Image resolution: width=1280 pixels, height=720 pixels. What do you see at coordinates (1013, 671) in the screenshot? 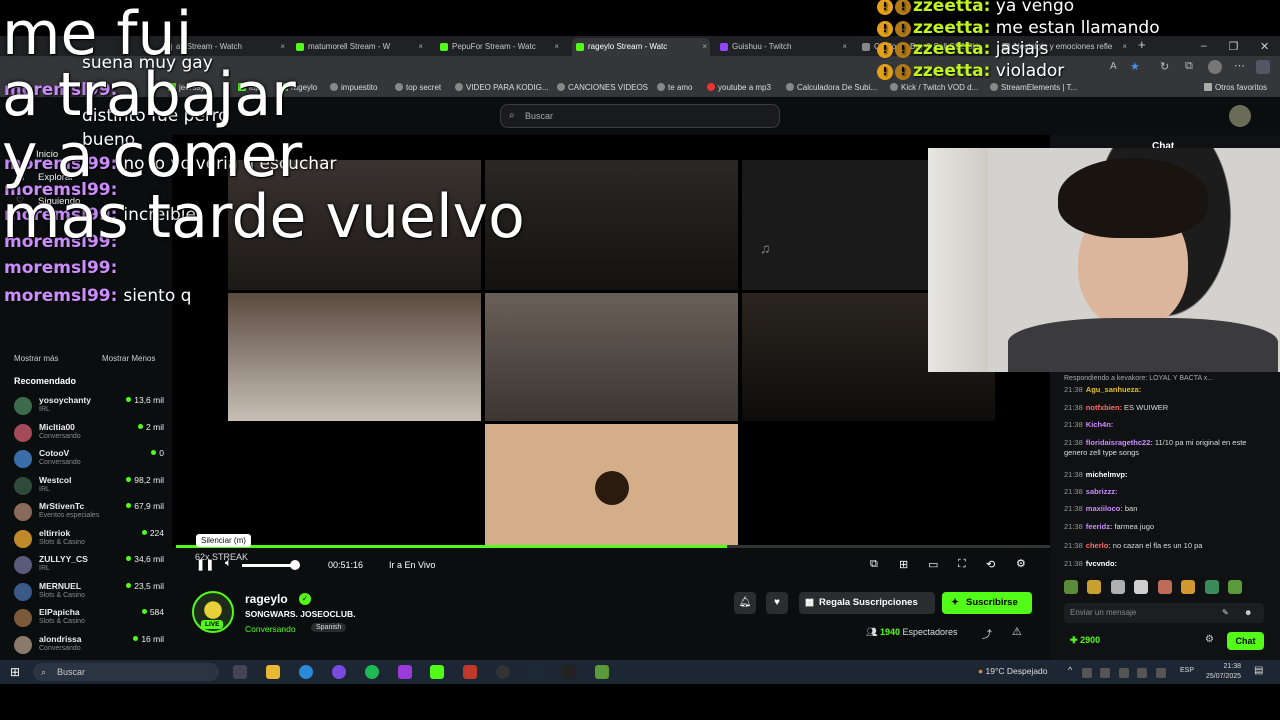
I see `weather-widget: ● 19°C Despejado` at bounding box center [1013, 671].